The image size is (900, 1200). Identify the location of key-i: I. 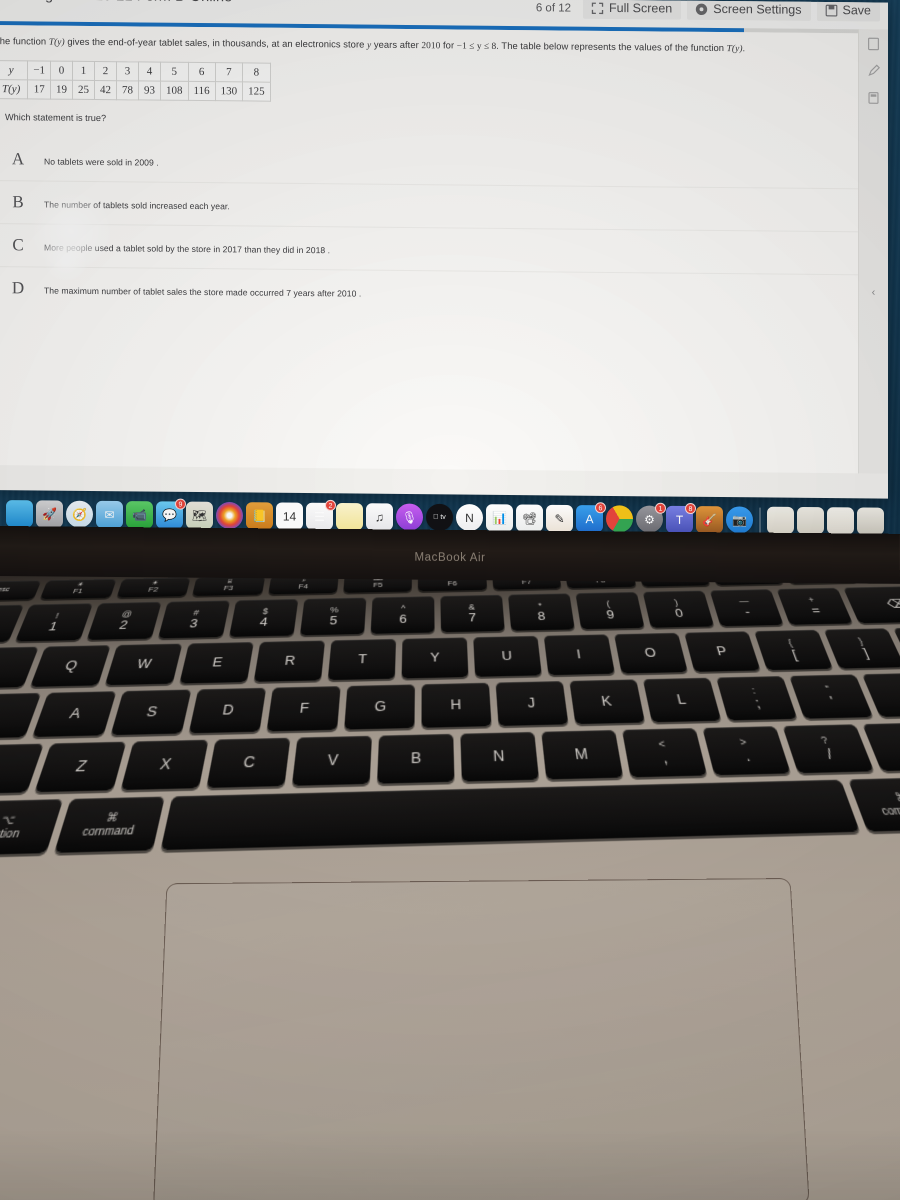
(579, 655).